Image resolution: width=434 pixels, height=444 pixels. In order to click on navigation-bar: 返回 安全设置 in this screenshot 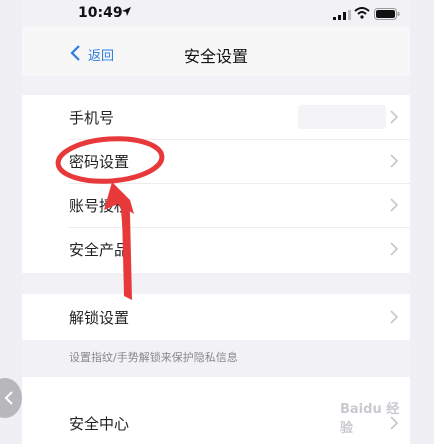, I will do `click(216, 51)`.